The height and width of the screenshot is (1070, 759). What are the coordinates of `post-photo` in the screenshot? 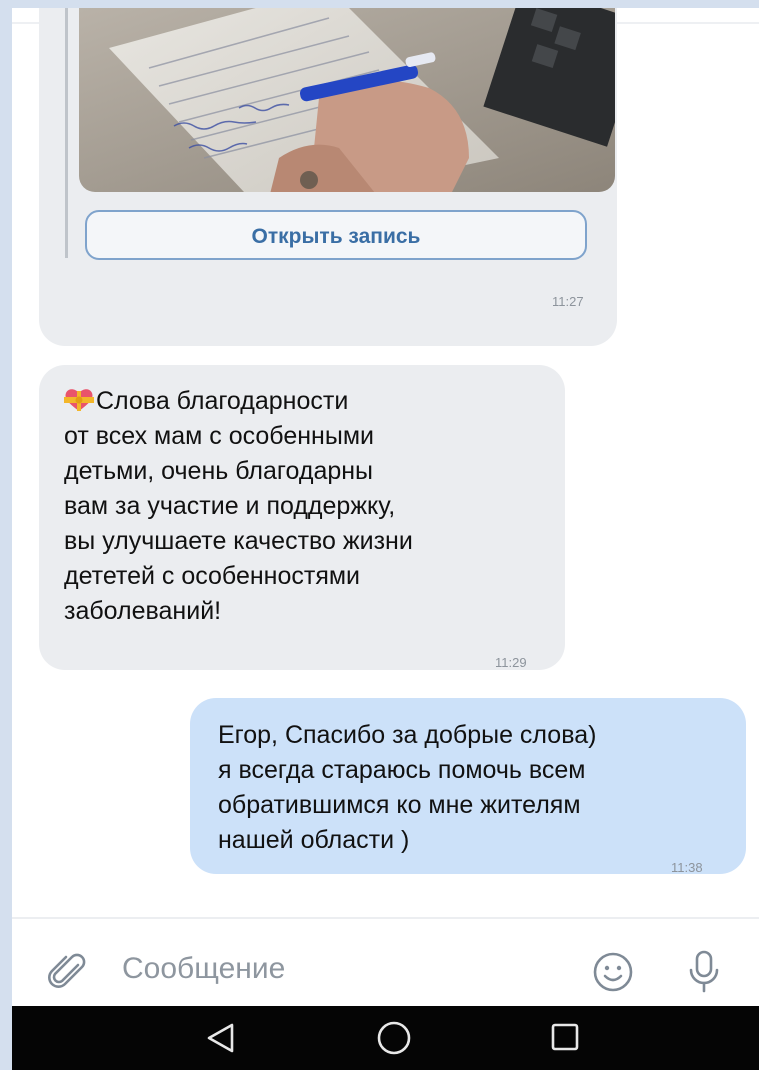 It's located at (347, 100).